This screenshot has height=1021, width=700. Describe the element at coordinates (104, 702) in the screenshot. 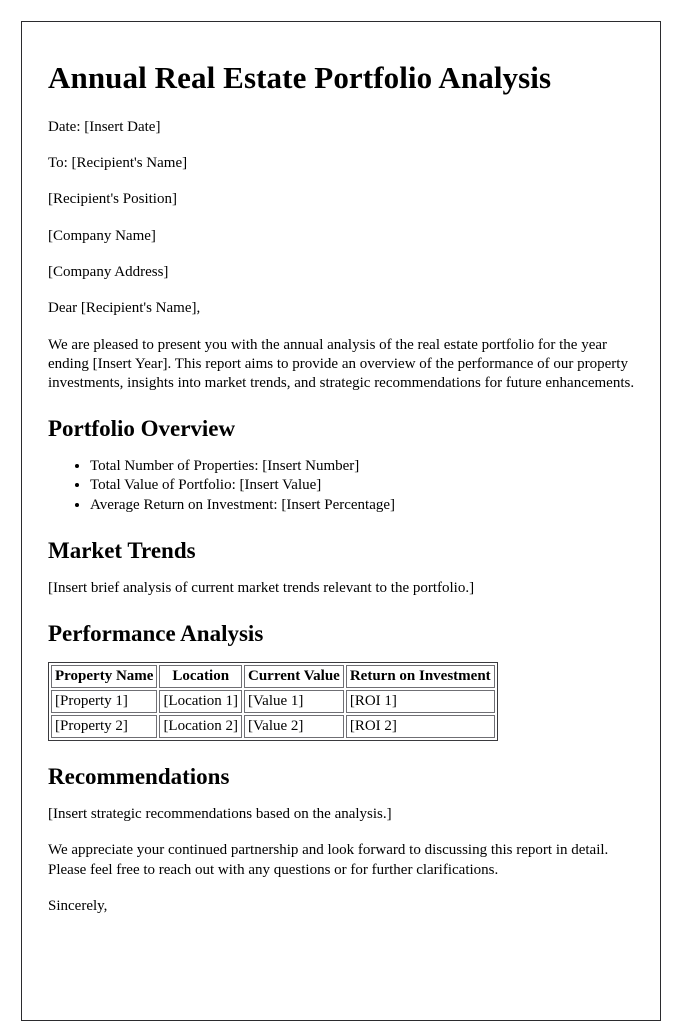

I see `cell-property-name: [Property 1]` at that location.